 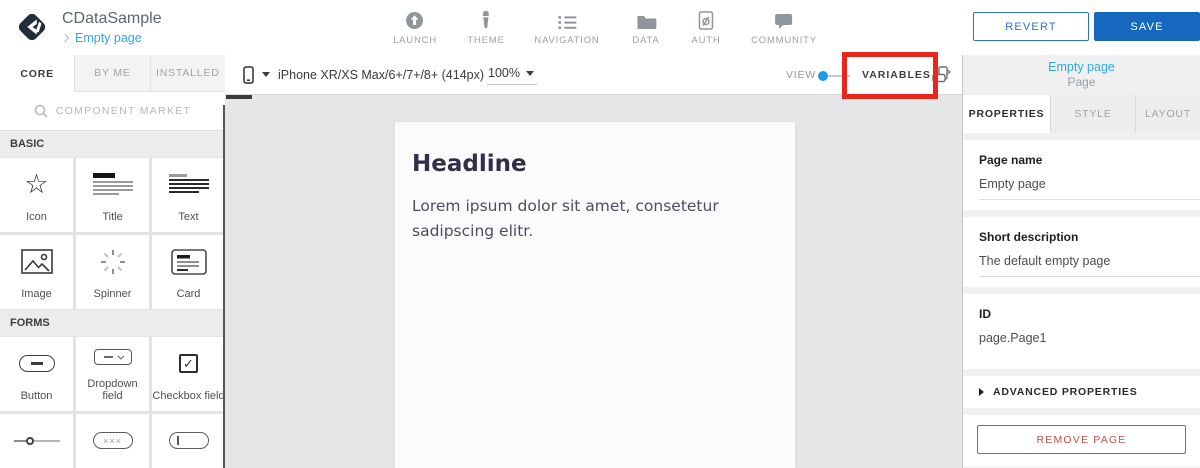 What do you see at coordinates (188, 217) in the screenshot?
I see `tile-label: Text` at bounding box center [188, 217].